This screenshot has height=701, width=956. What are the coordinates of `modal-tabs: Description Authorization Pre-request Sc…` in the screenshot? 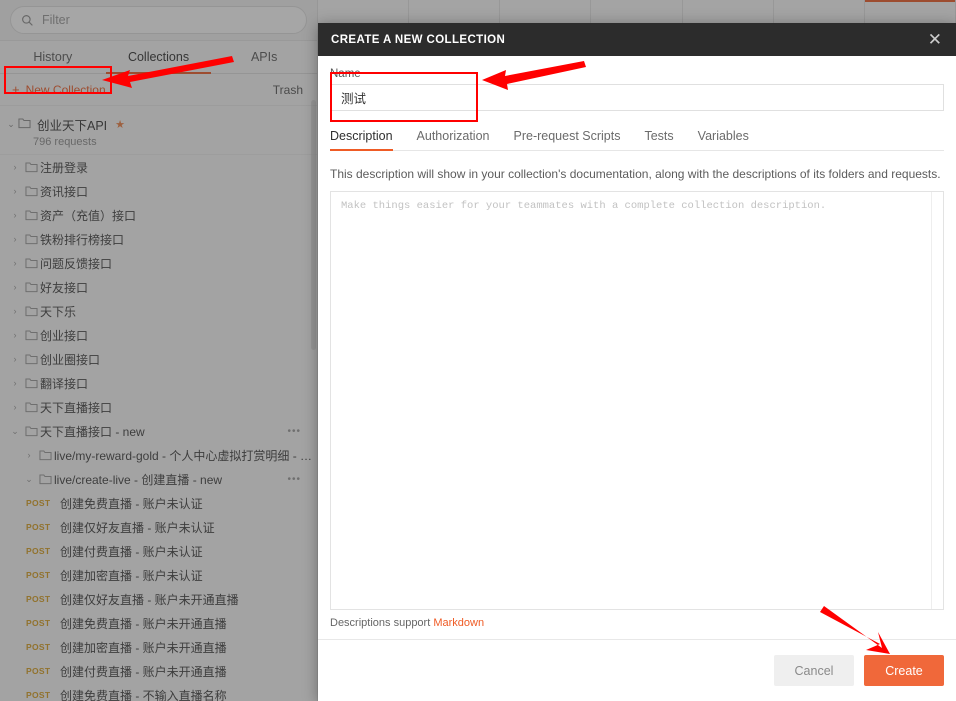 It's located at (637, 140).